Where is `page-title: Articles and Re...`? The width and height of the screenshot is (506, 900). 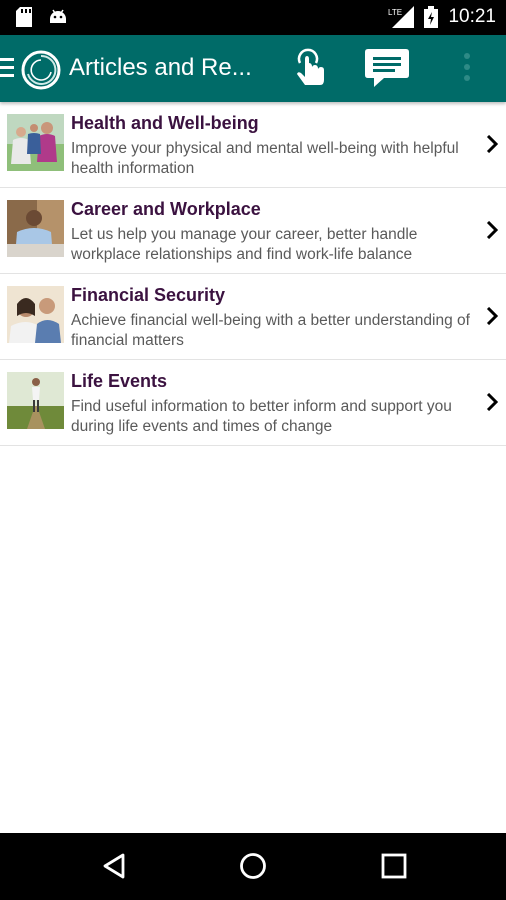 page-title: Articles and Re... is located at coordinates (160, 67).